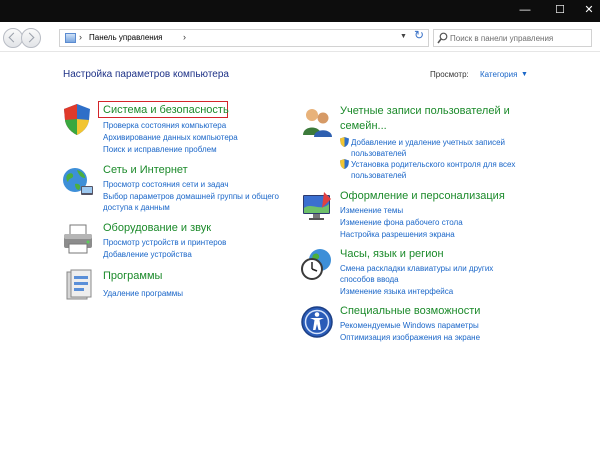 The width and height of the screenshot is (600, 450). I want to click on title-bar: — ☐ ✕, so click(300, 11).